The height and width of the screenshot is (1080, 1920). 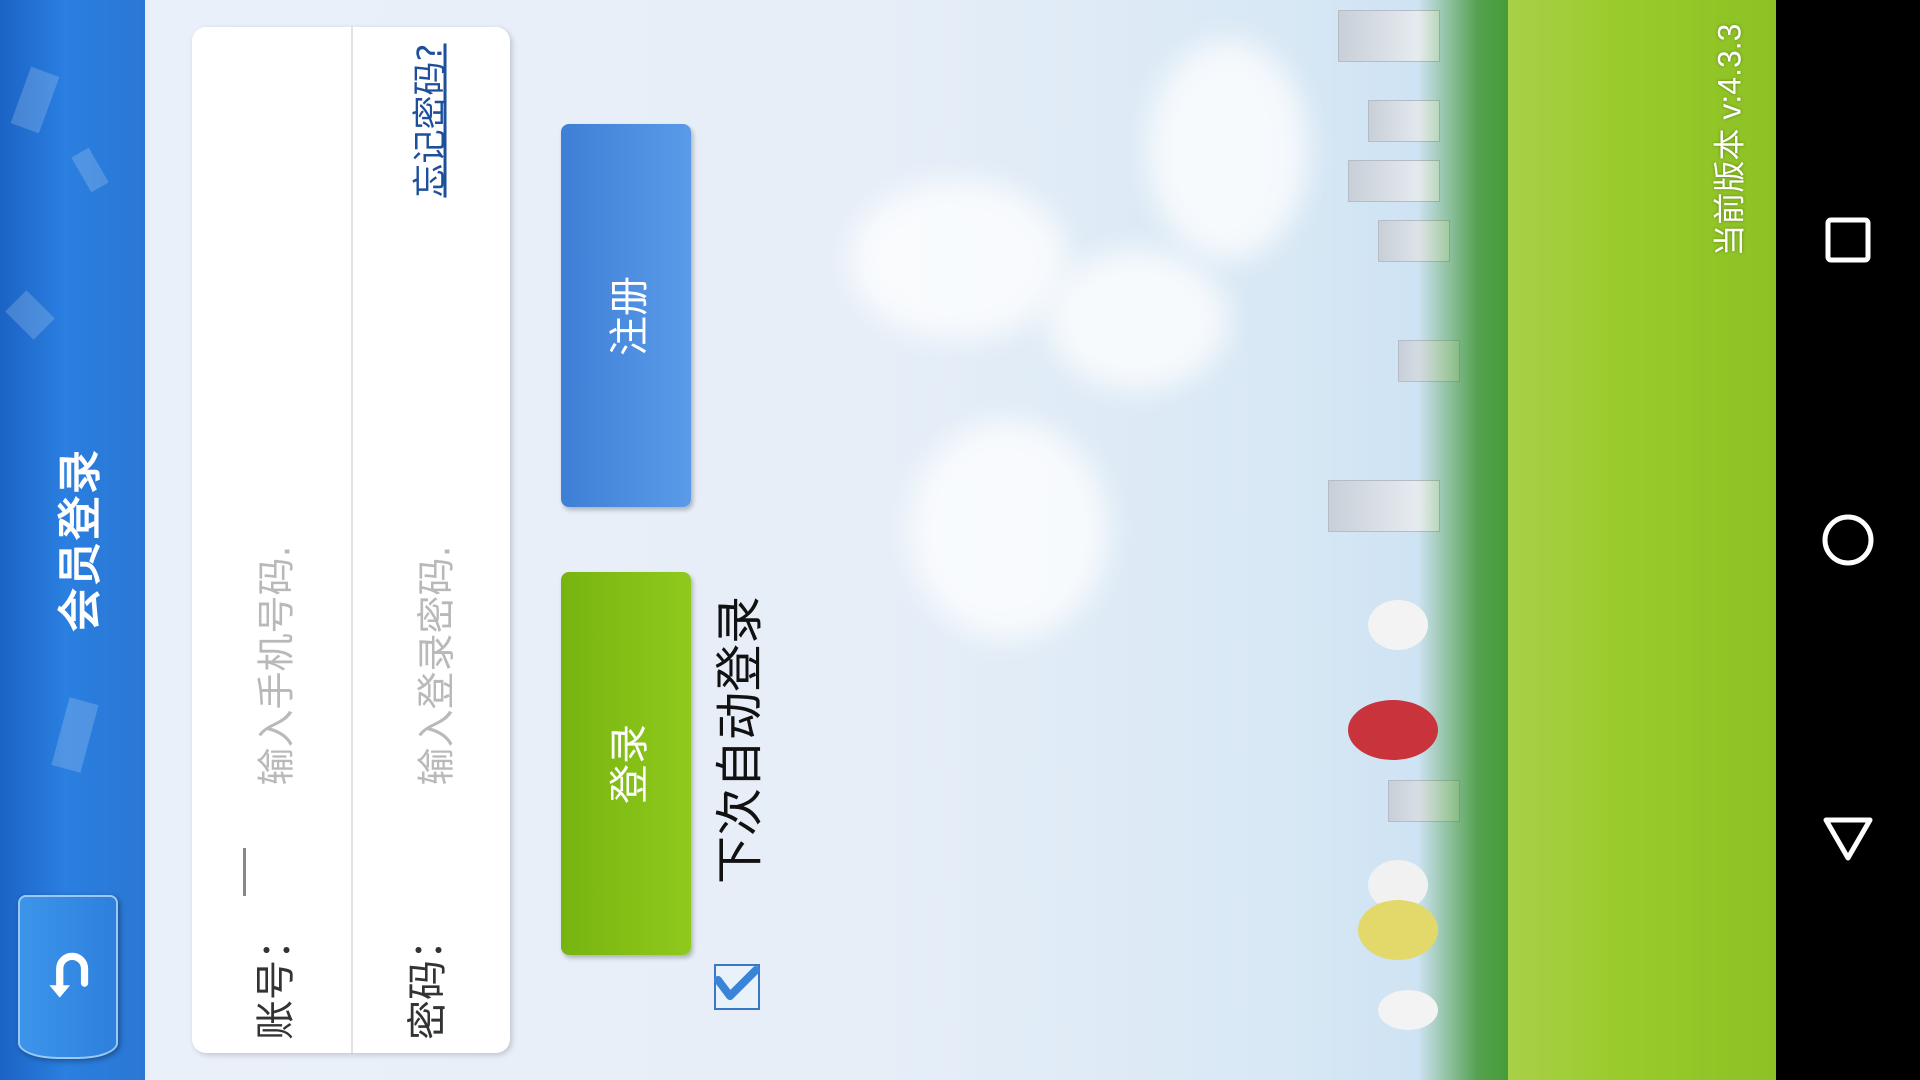 What do you see at coordinates (737, 983) in the screenshot?
I see `checkmark-icon` at bounding box center [737, 983].